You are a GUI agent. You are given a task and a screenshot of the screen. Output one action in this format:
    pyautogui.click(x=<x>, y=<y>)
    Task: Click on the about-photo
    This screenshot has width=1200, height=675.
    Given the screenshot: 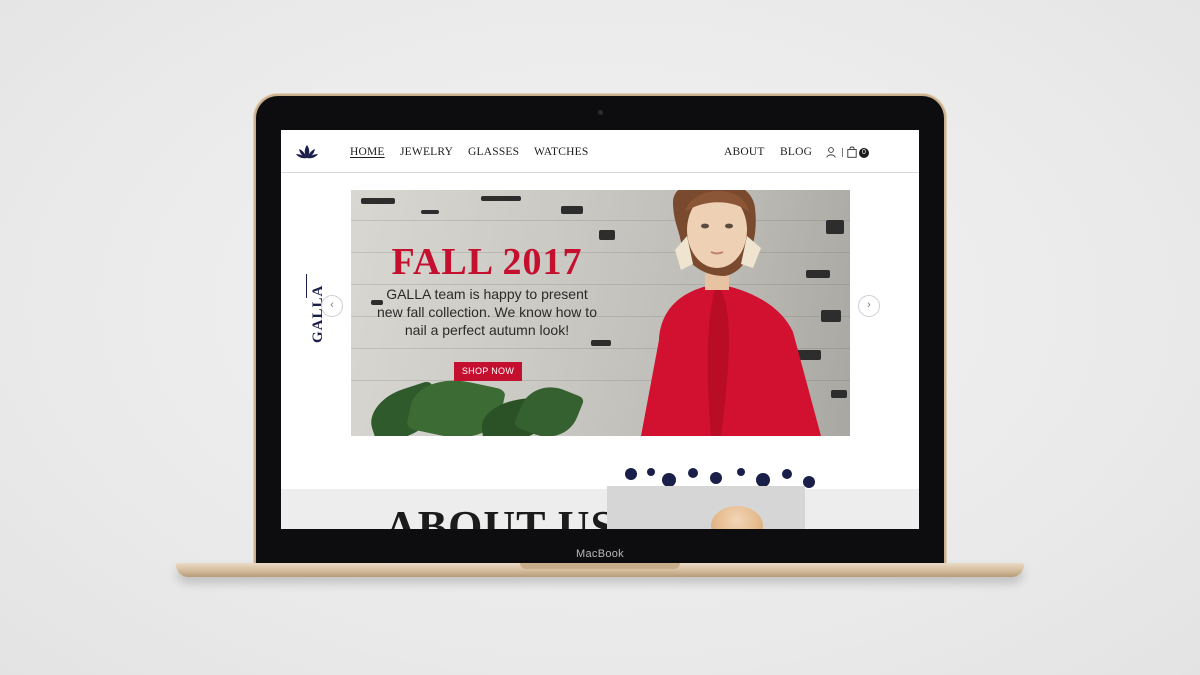 What is the action you would take?
    pyautogui.click(x=706, y=507)
    